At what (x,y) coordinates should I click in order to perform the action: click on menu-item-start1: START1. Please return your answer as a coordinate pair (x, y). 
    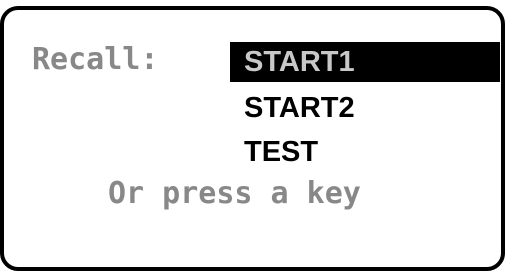
    Looking at the image, I should click on (365, 62).